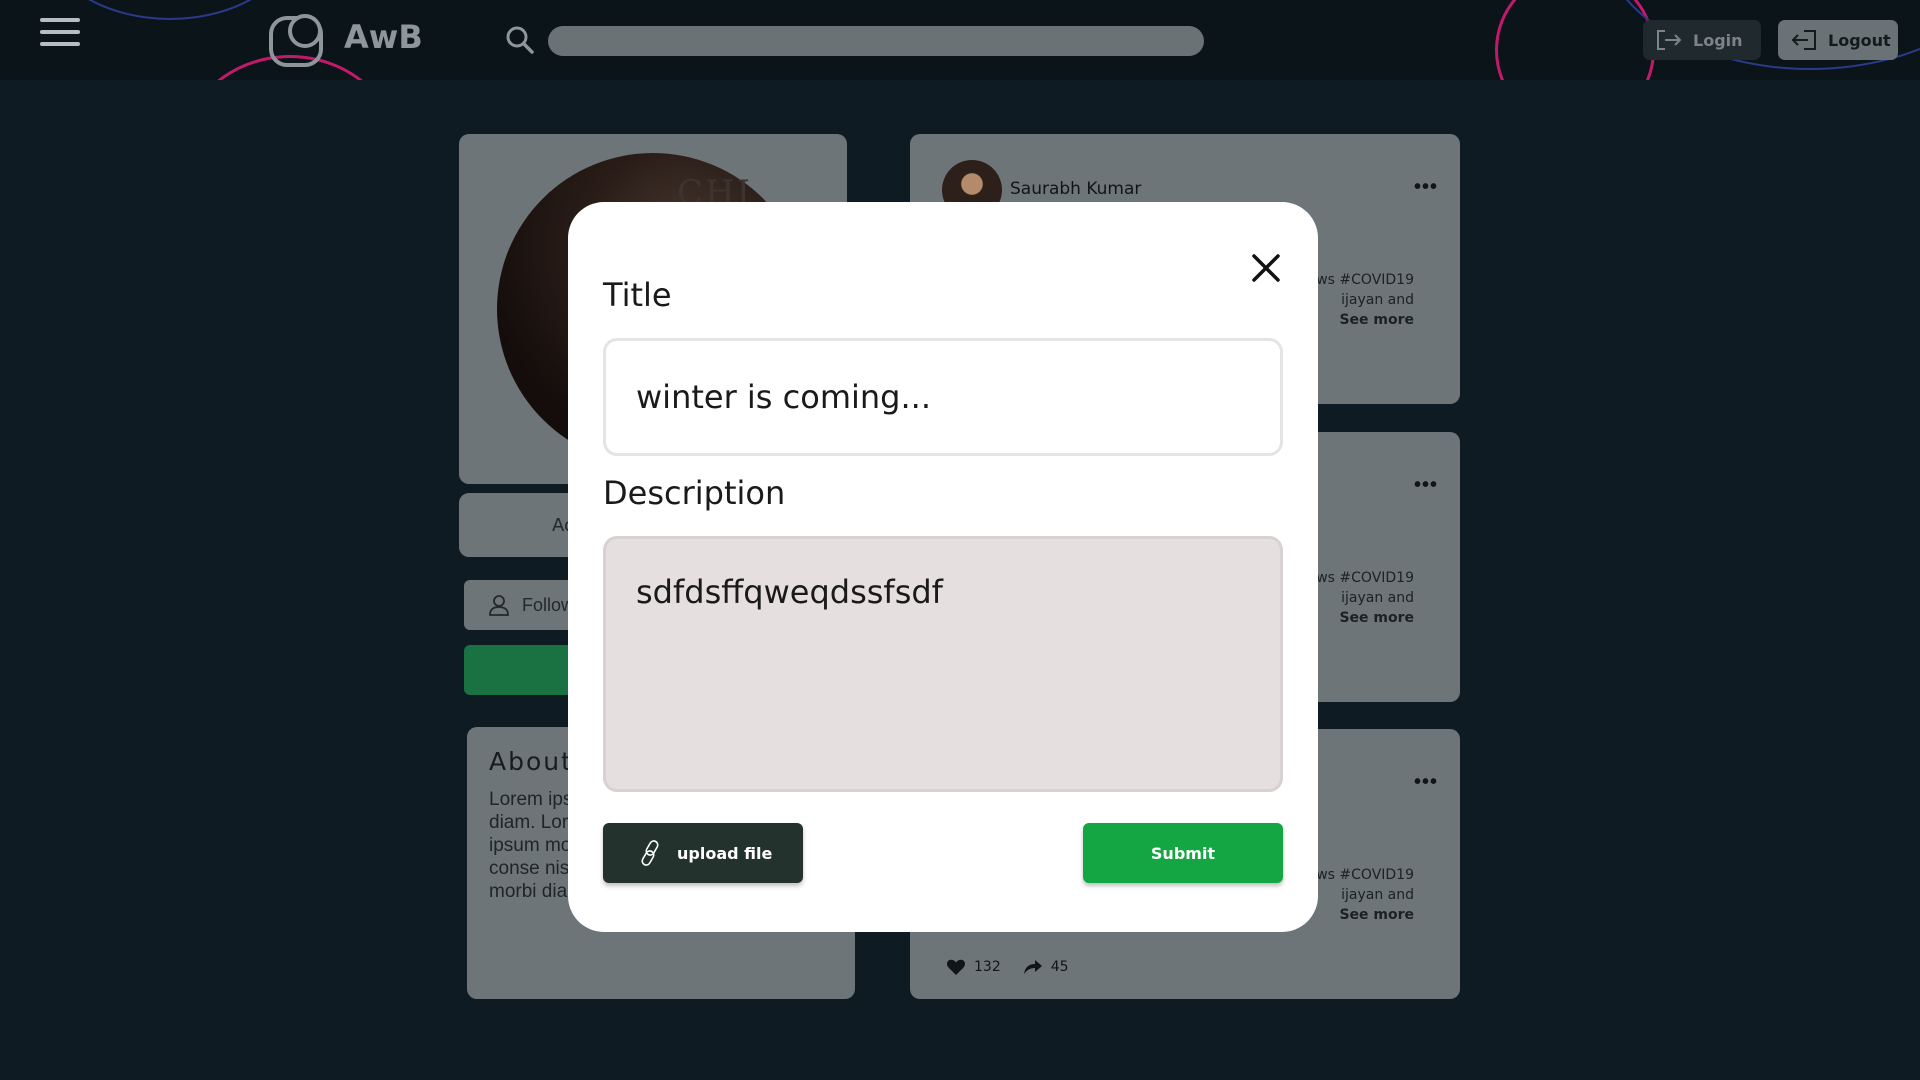 The image size is (1920, 1080). I want to click on upload-file-label: upload file, so click(725, 853).